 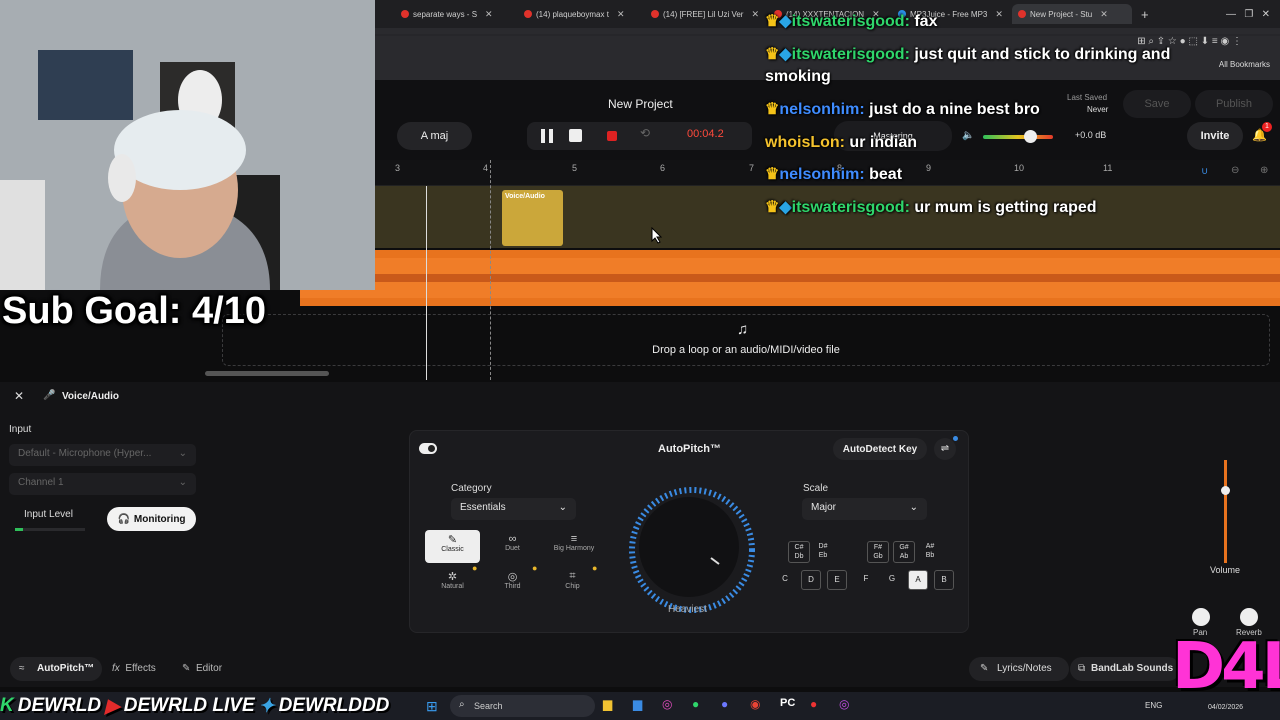 What do you see at coordinates (929, 168) in the screenshot?
I see `bar-number: 9` at bounding box center [929, 168].